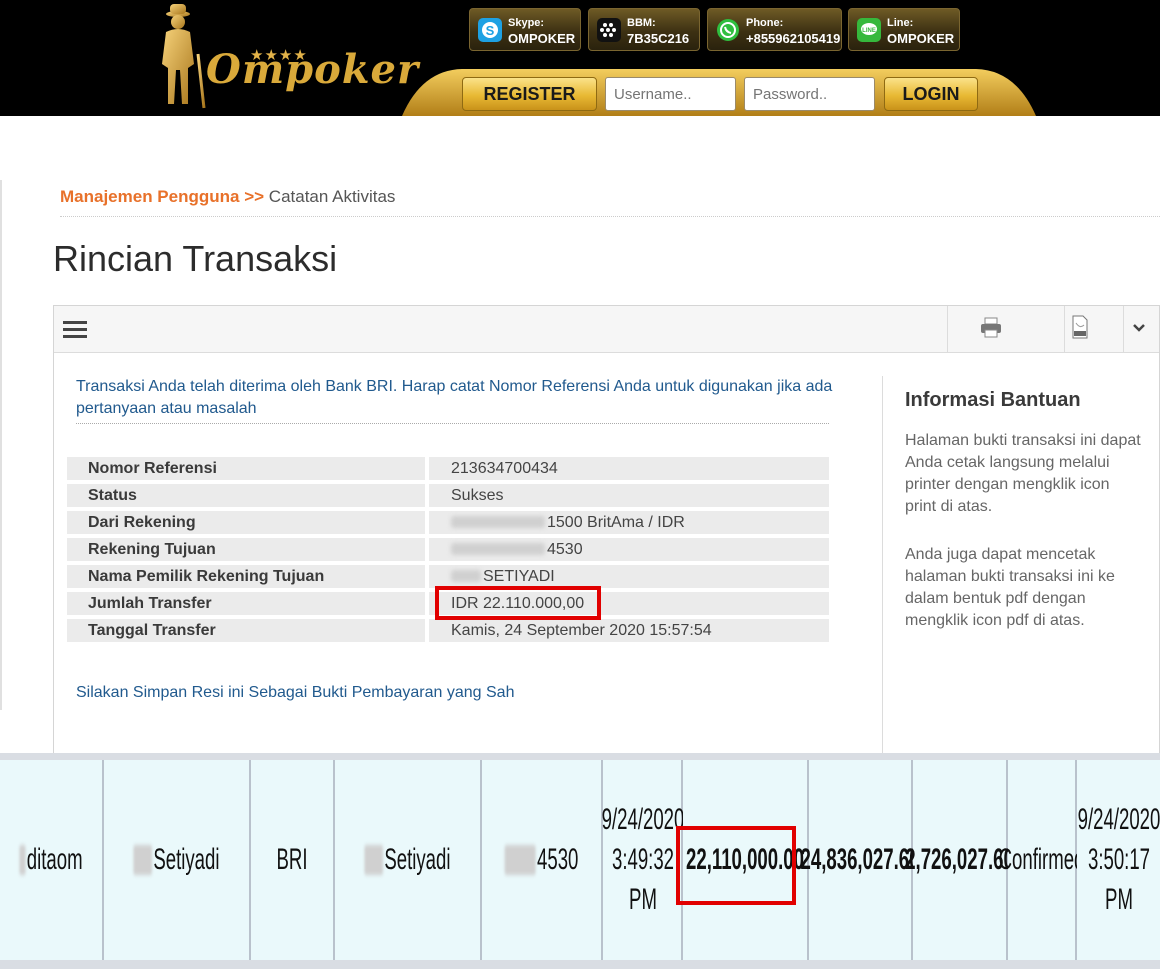  What do you see at coordinates (728, 30) in the screenshot?
I see `whatsapp-icon` at bounding box center [728, 30].